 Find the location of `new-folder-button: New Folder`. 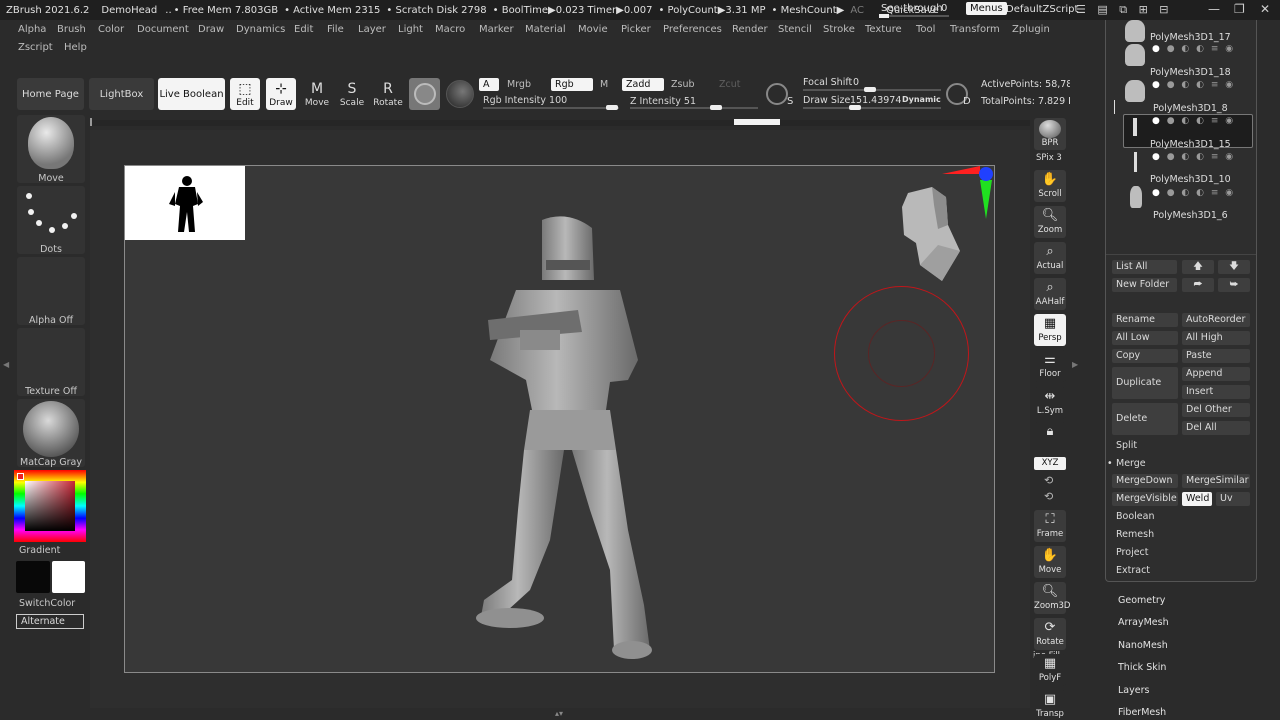

new-folder-button: New Folder is located at coordinates (1144, 285).